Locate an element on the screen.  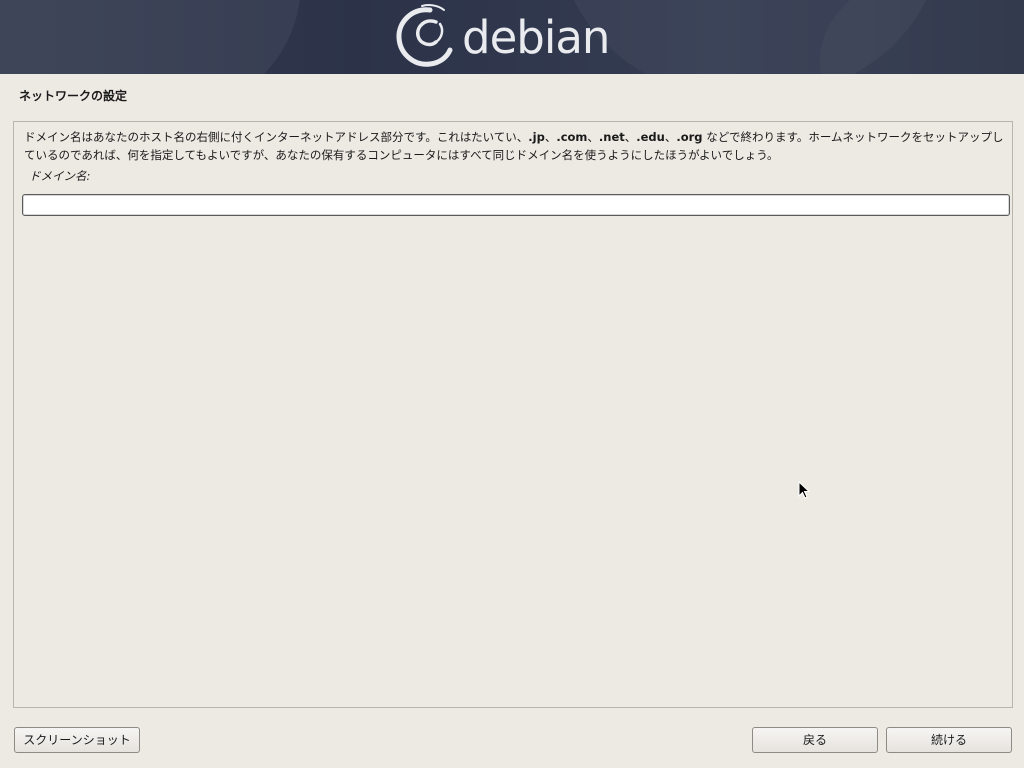
domain-name-label: ドメイン名: is located at coordinates (60, 176).